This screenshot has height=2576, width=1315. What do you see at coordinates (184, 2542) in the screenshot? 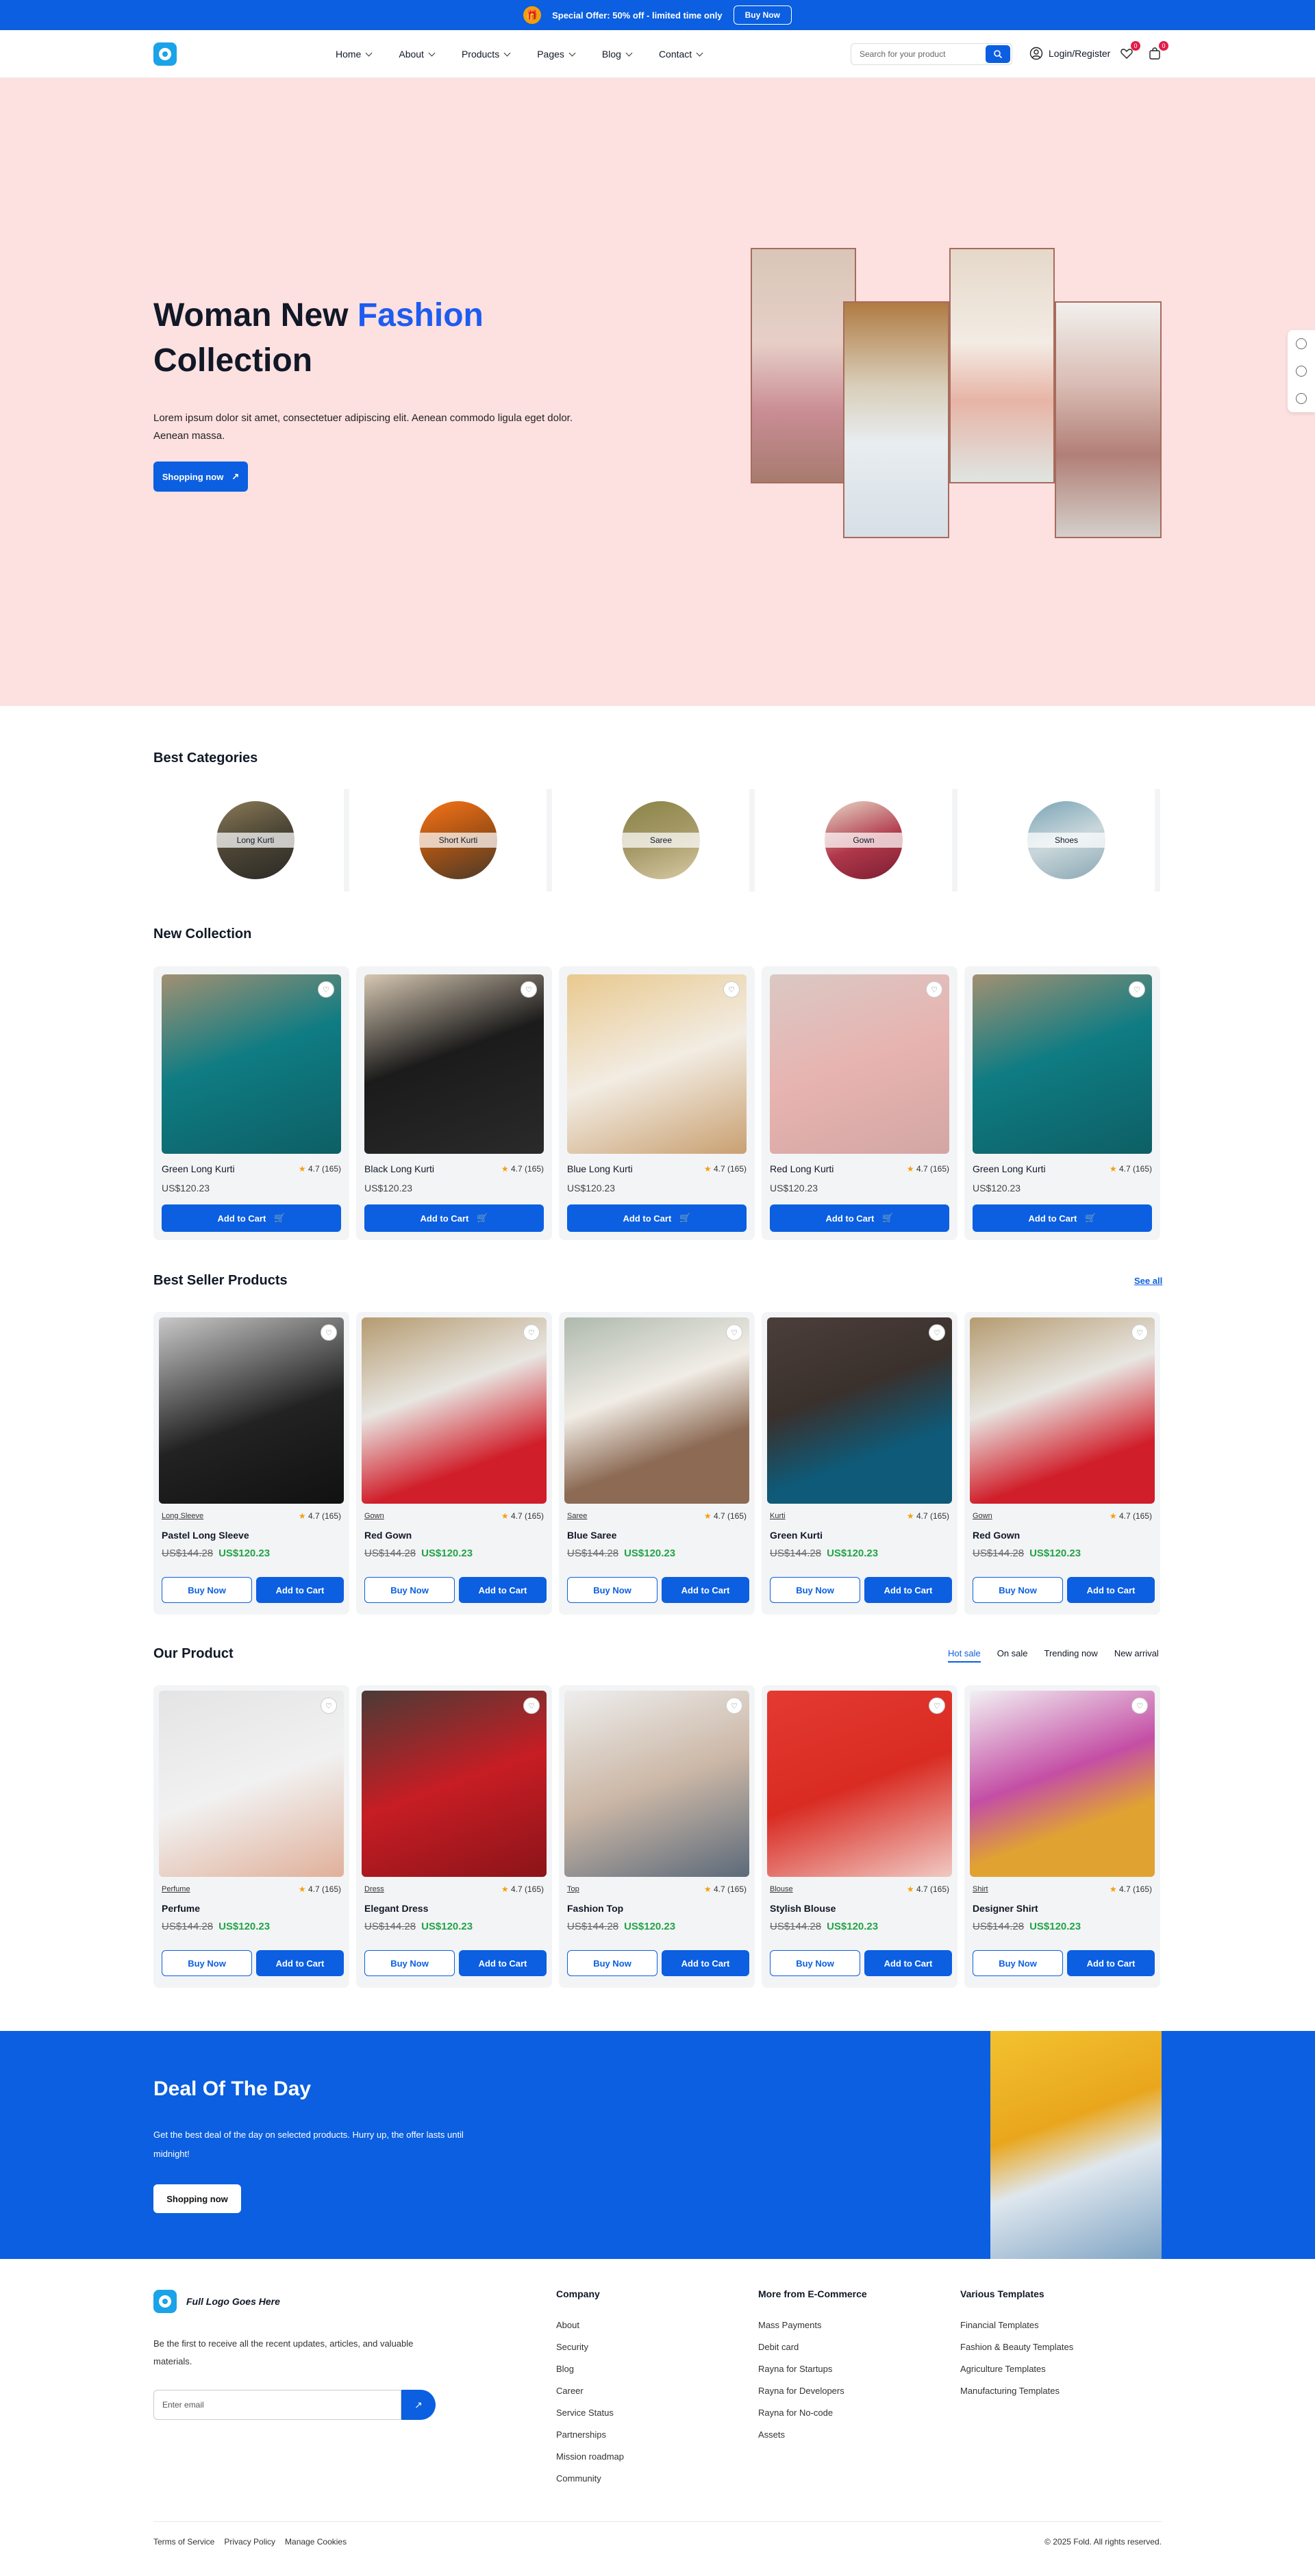
I see `terms-link: Terms of Service` at bounding box center [184, 2542].